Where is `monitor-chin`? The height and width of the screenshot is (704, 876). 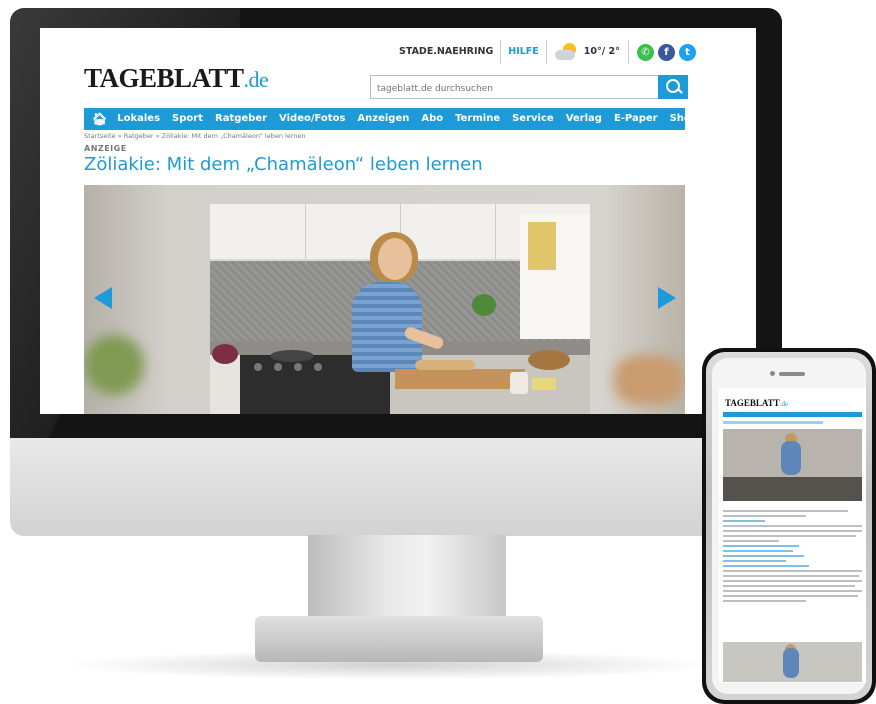 monitor-chin is located at coordinates (396, 487).